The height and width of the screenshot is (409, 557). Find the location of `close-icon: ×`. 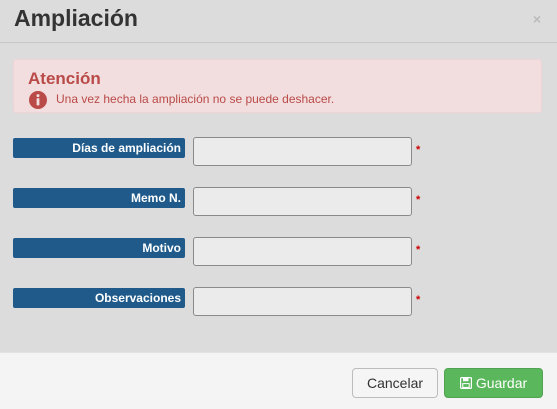

close-icon: × is located at coordinates (537, 19).